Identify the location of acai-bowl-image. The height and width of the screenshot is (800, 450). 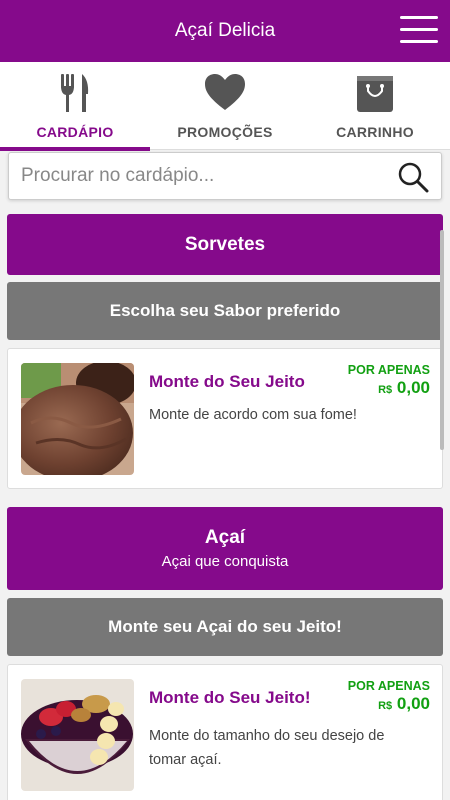
(77, 735).